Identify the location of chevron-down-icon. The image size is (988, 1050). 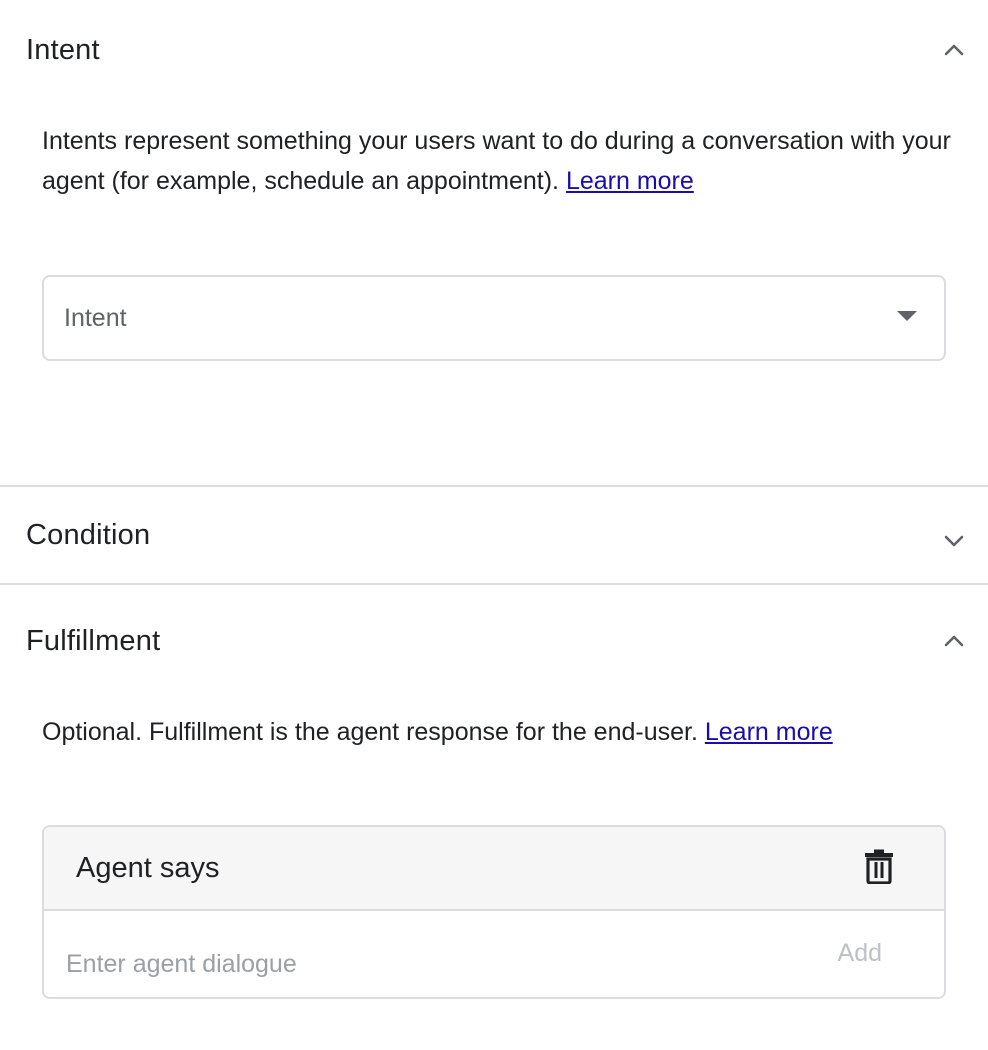
(954, 541).